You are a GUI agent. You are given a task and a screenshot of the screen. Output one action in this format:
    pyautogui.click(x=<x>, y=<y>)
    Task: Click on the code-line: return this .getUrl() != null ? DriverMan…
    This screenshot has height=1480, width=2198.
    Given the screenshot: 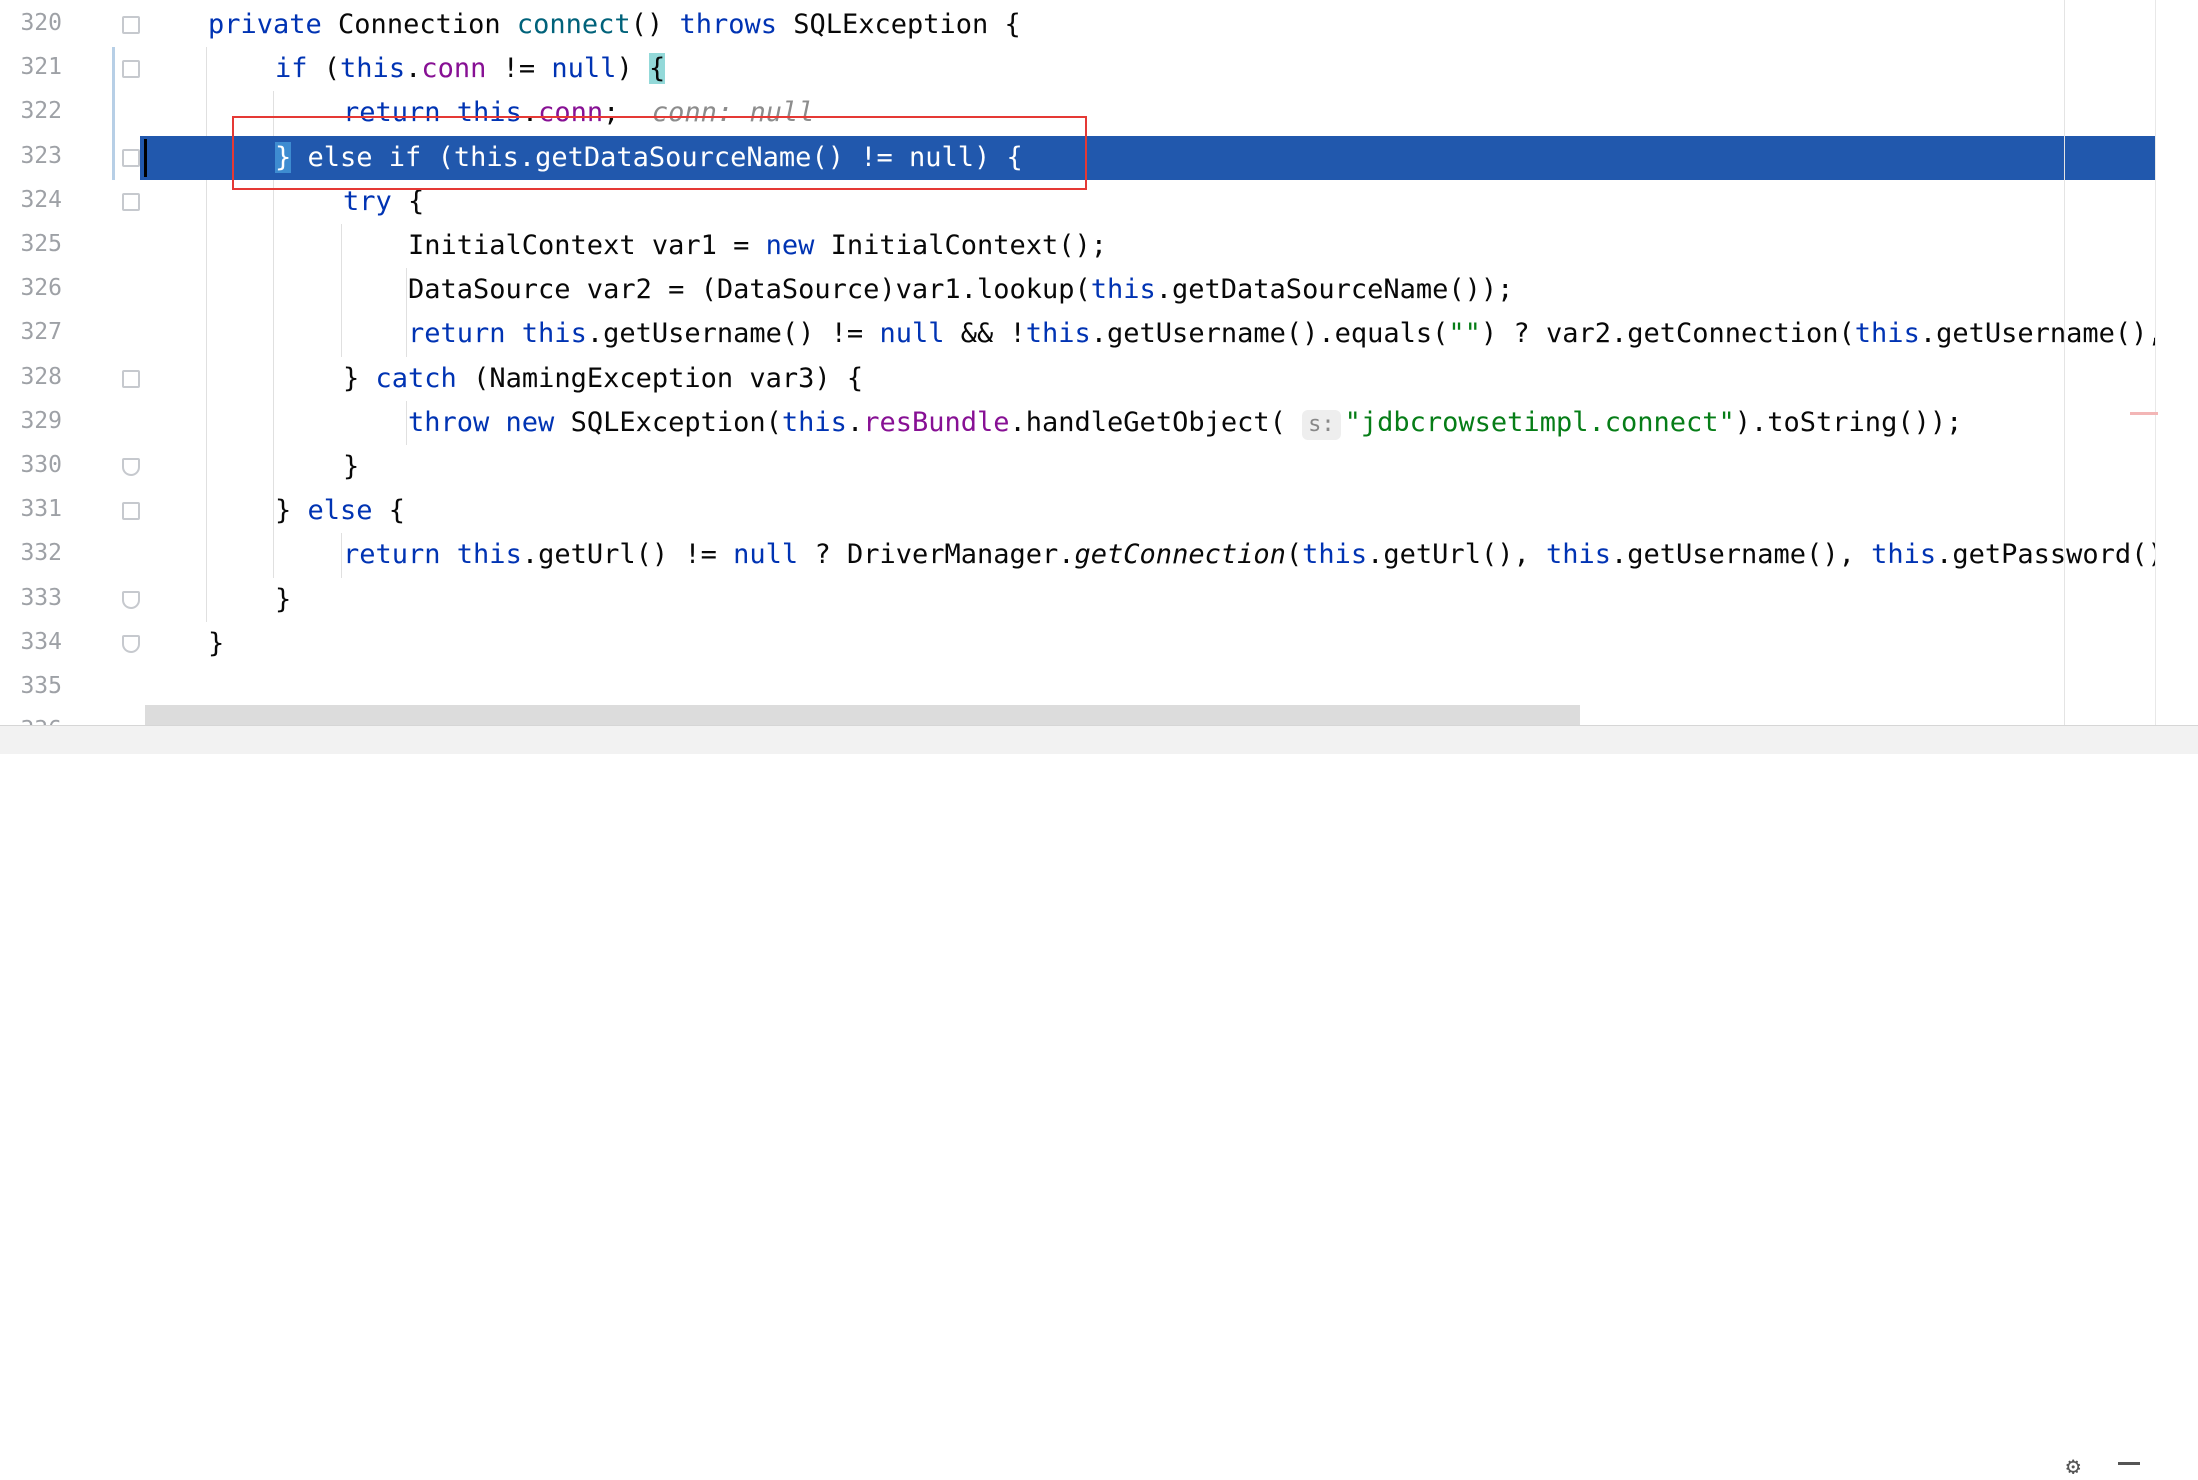 What is the action you would take?
    pyautogui.click(x=1261, y=555)
    